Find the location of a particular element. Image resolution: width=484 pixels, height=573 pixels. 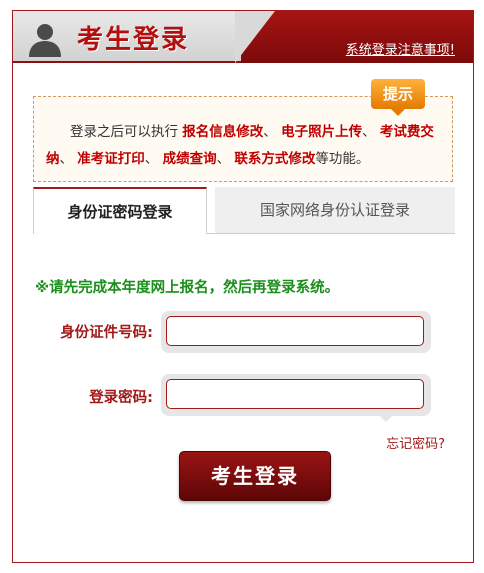

tip-item: 准考证打印 is located at coordinates (111, 159).